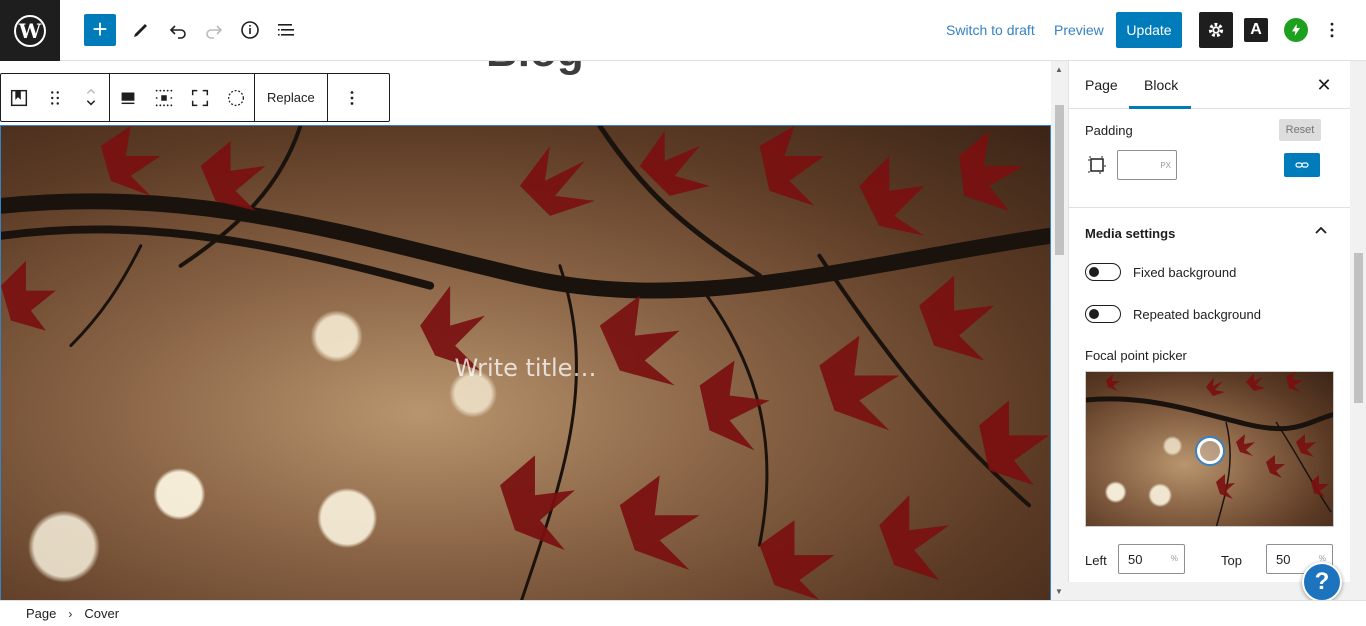 This screenshot has height=626, width=1366. I want to click on undo-icon, so click(178, 30).